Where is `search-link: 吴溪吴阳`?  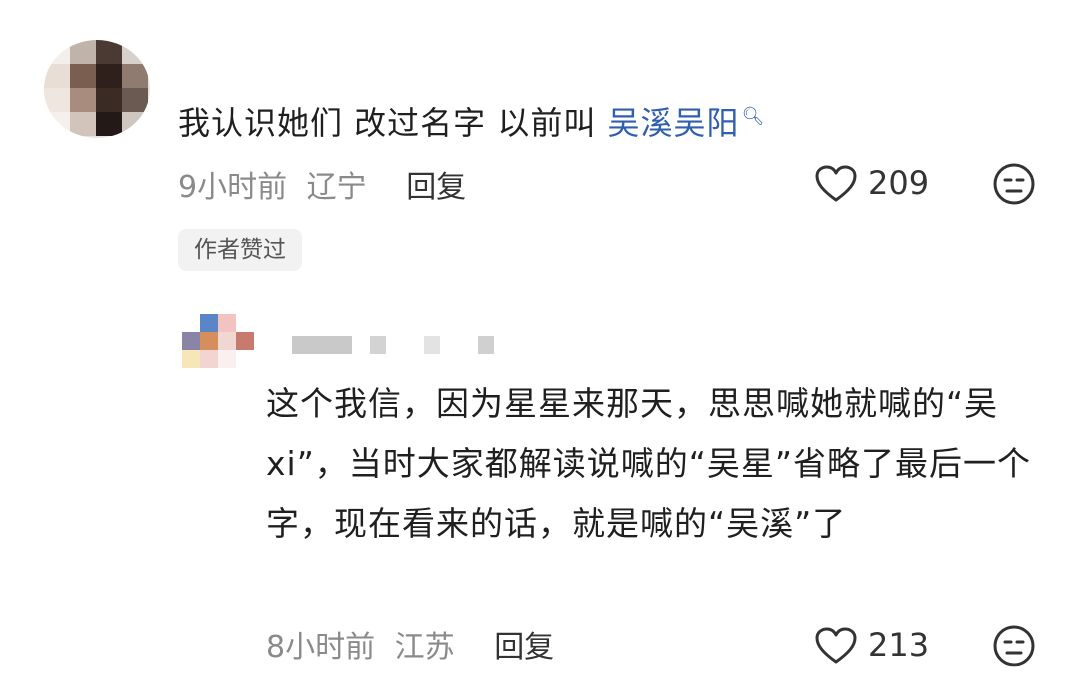 search-link: 吴溪吴阳 is located at coordinates (674, 123).